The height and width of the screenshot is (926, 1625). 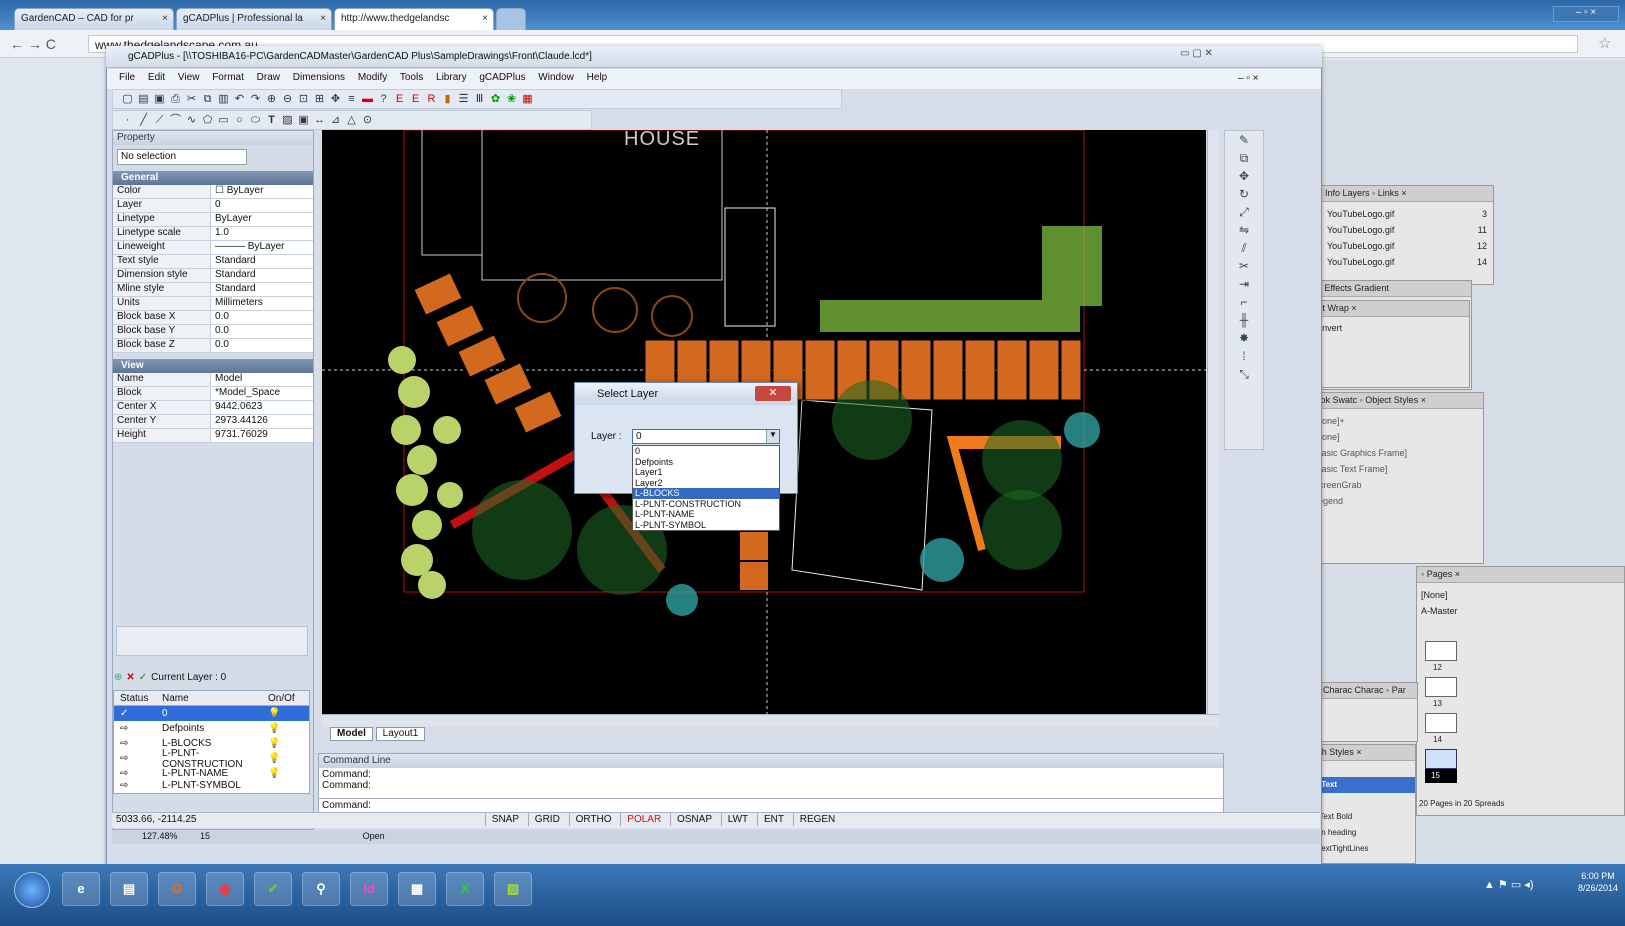 I want to click on close-icon: ×, so click(x=323, y=18).